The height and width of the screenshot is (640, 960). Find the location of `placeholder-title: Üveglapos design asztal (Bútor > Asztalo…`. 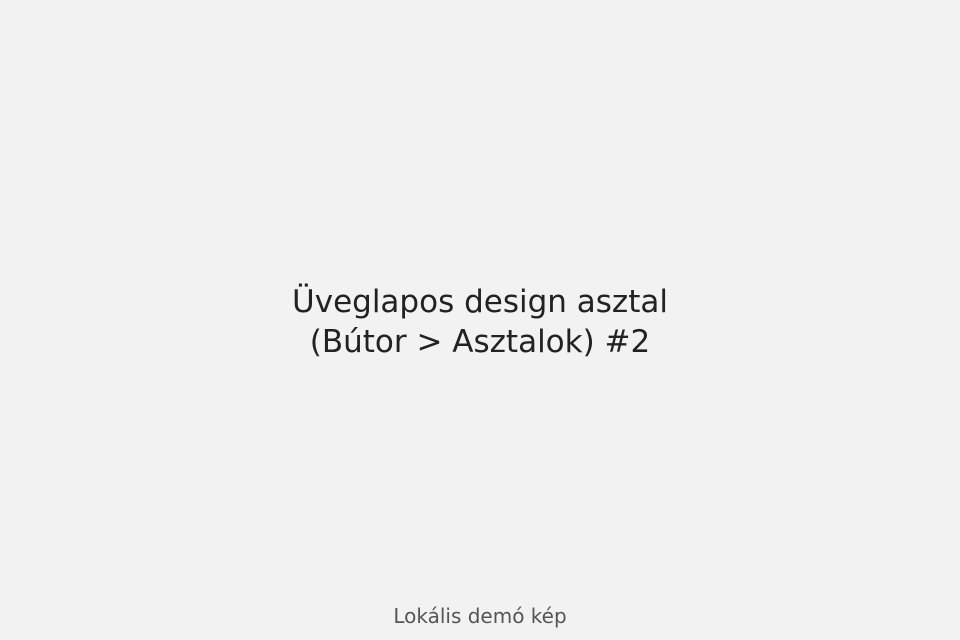

placeholder-title: Üveglapos design asztal (Bútor > Asztalo… is located at coordinates (480, 322).